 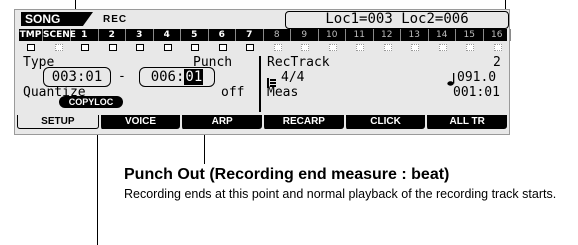 I want to click on quarter-note-icon, so click(x=451, y=78).